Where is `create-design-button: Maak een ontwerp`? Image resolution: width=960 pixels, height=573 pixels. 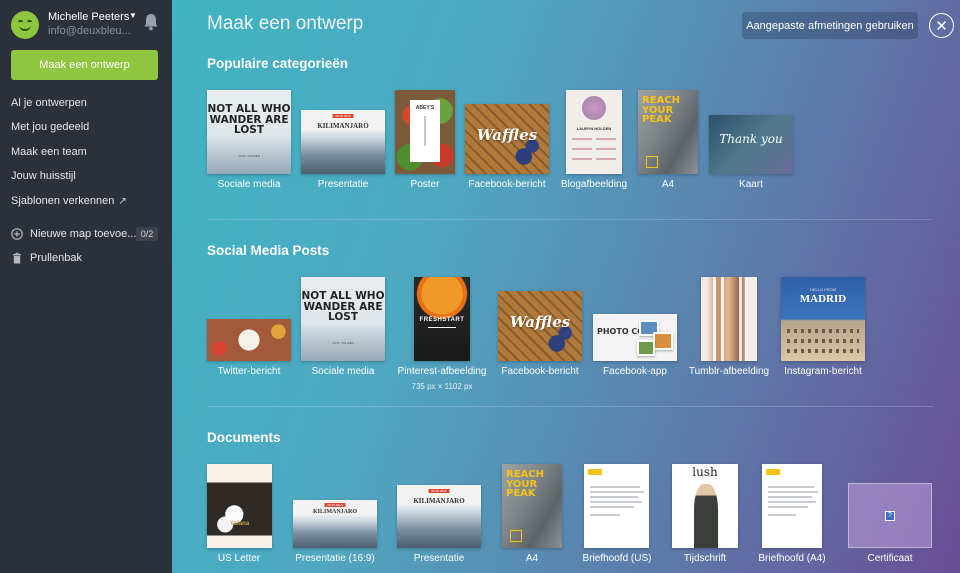
create-design-button: Maak een ontwerp is located at coordinates (84, 65).